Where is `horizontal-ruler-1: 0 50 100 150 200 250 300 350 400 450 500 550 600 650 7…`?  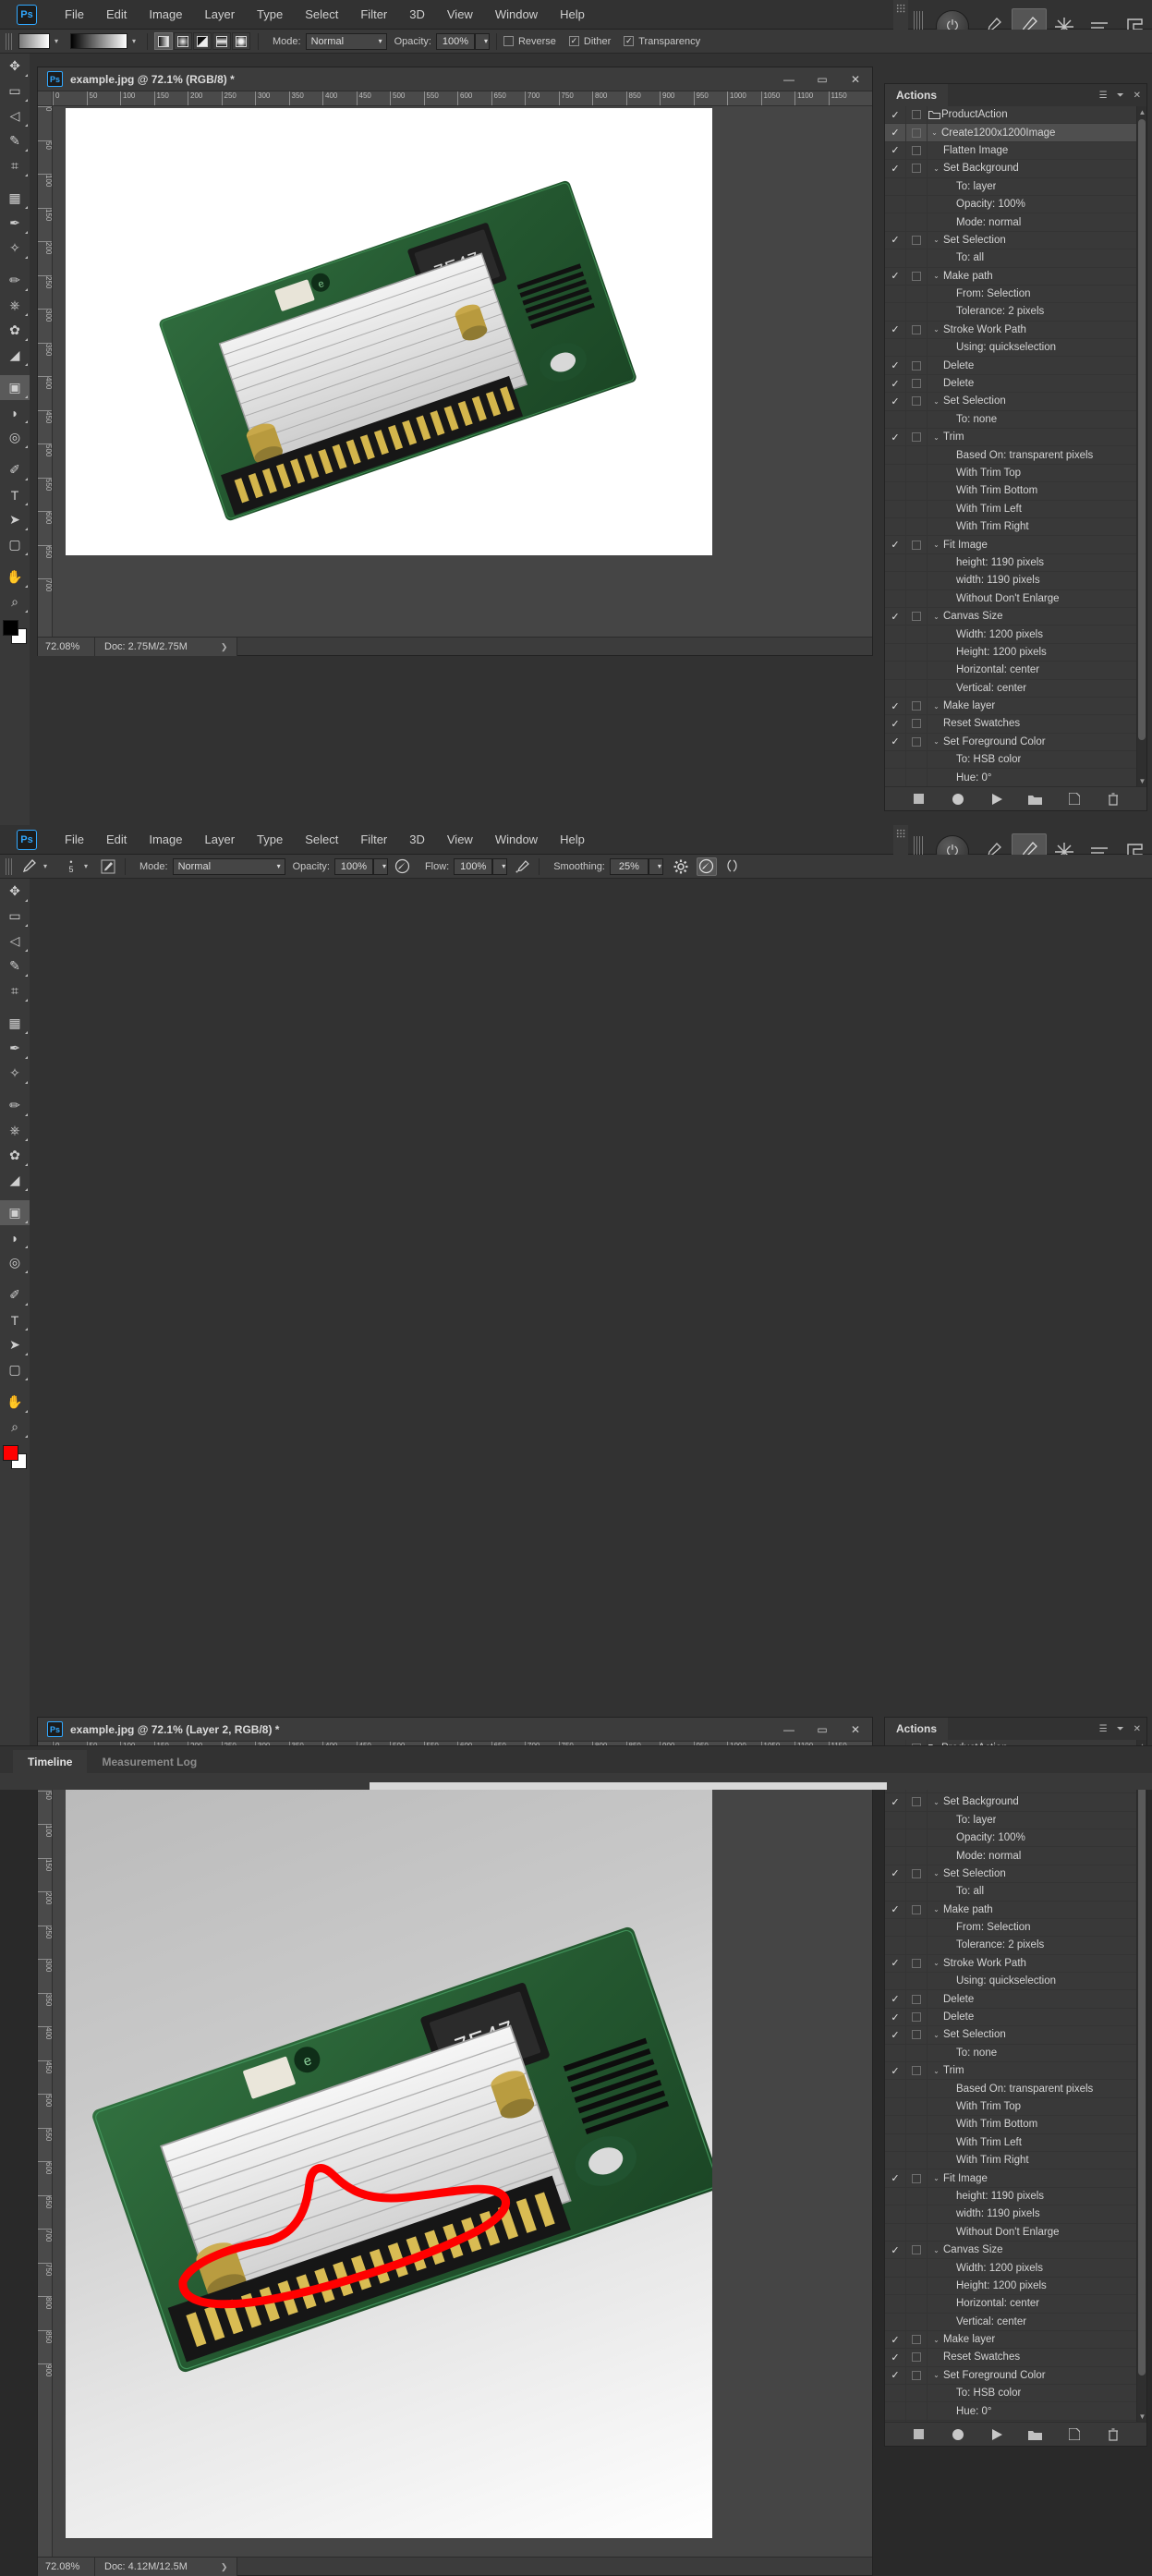
horizontal-ruler-1: 0 50 100 150 200 250 300 350 400 450 500 550 600 650 7… is located at coordinates (462, 98).